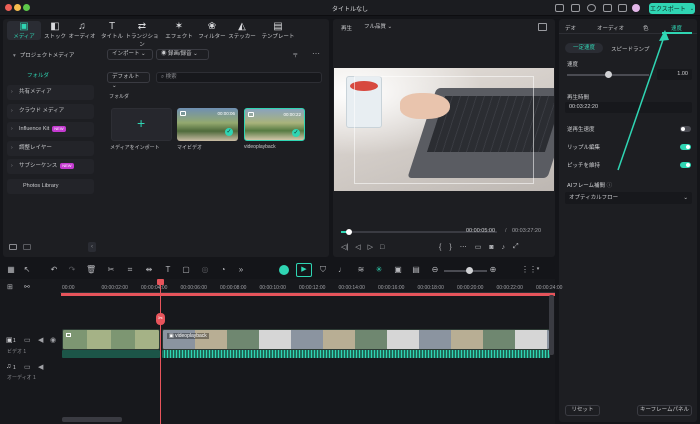 The image size is (700, 424). Describe the element at coordinates (382, 247) in the screenshot. I see `stop-icon: □` at that location.